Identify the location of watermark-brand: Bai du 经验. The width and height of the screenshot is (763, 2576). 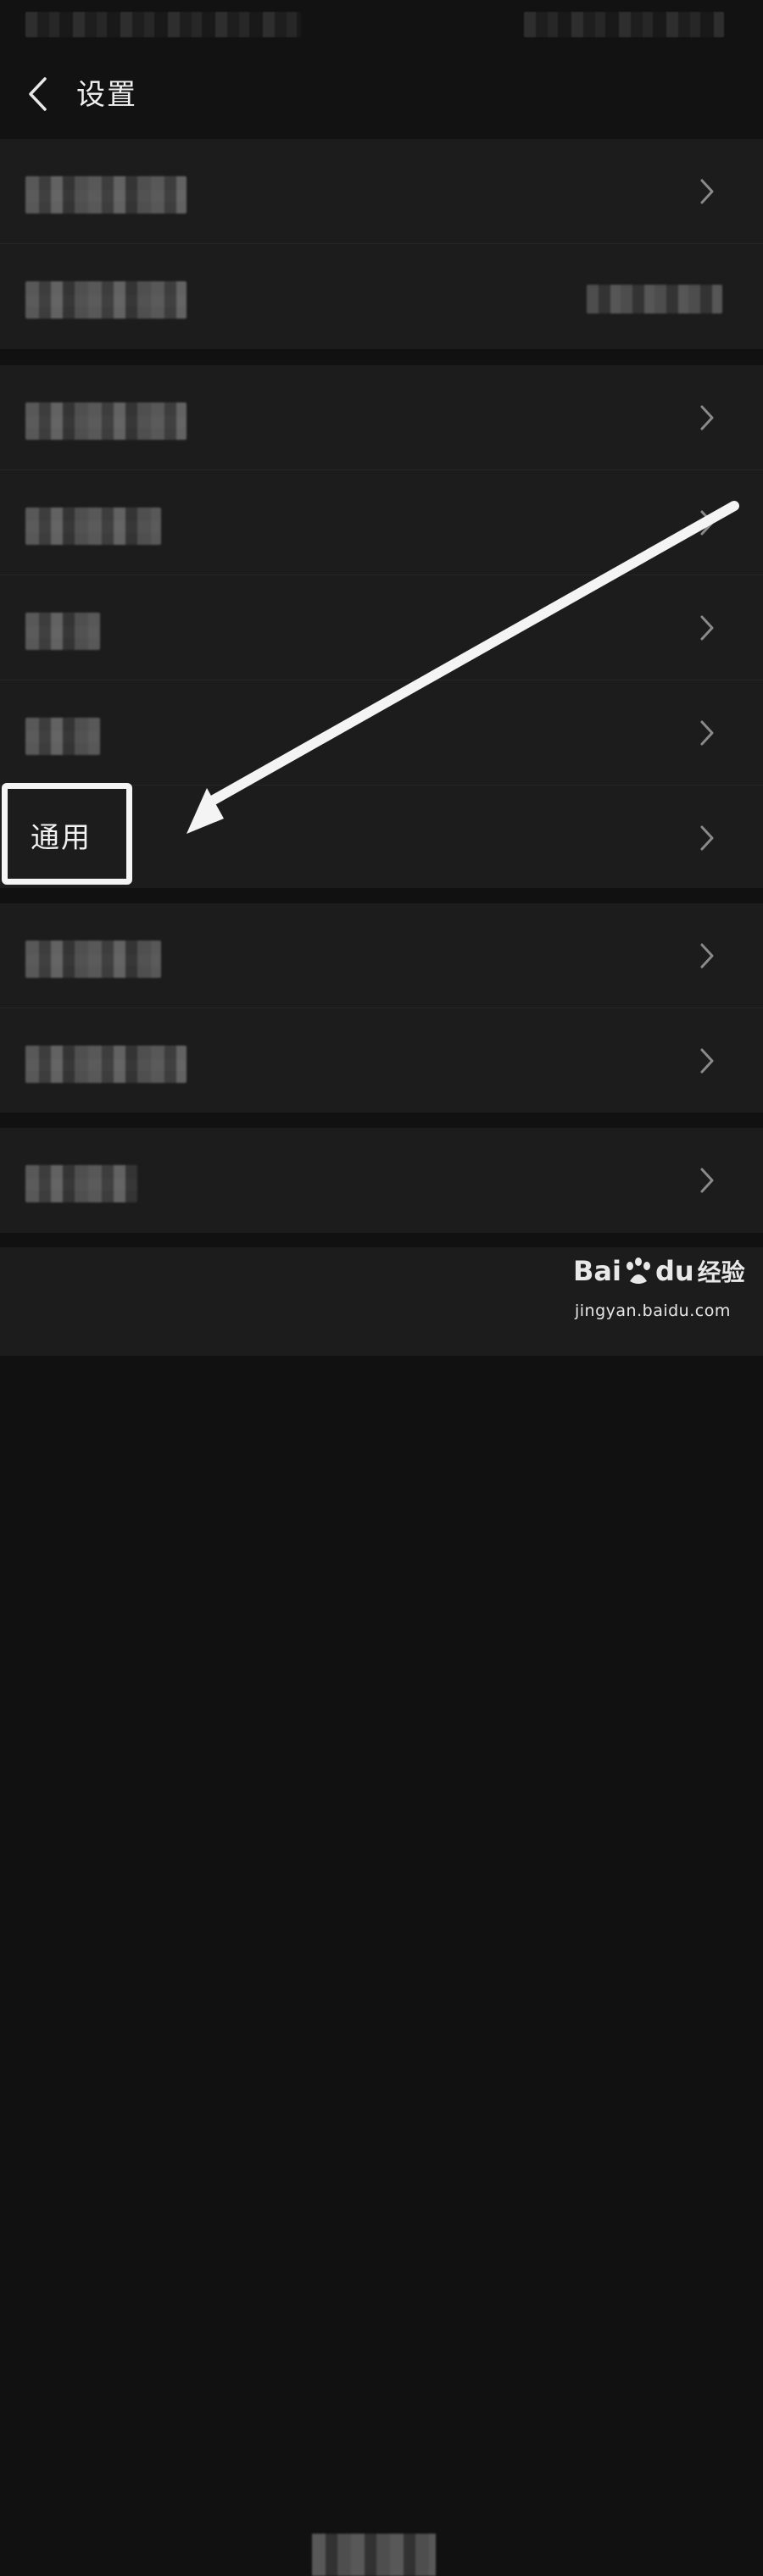
(659, 1271).